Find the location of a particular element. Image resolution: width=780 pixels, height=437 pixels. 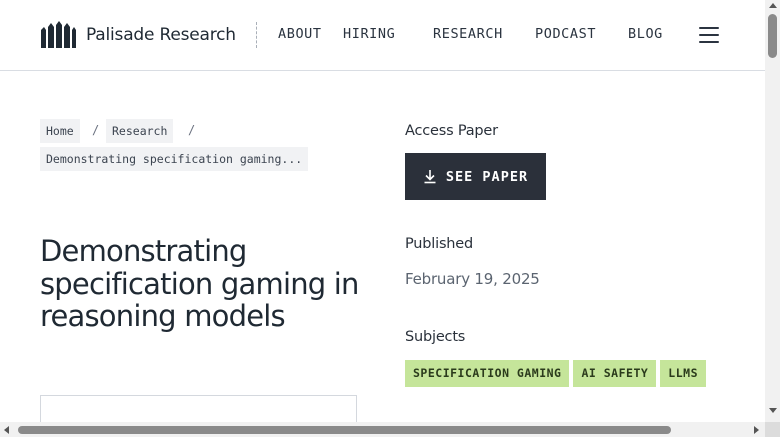

vertical-scrollbar is located at coordinates (772, 211).